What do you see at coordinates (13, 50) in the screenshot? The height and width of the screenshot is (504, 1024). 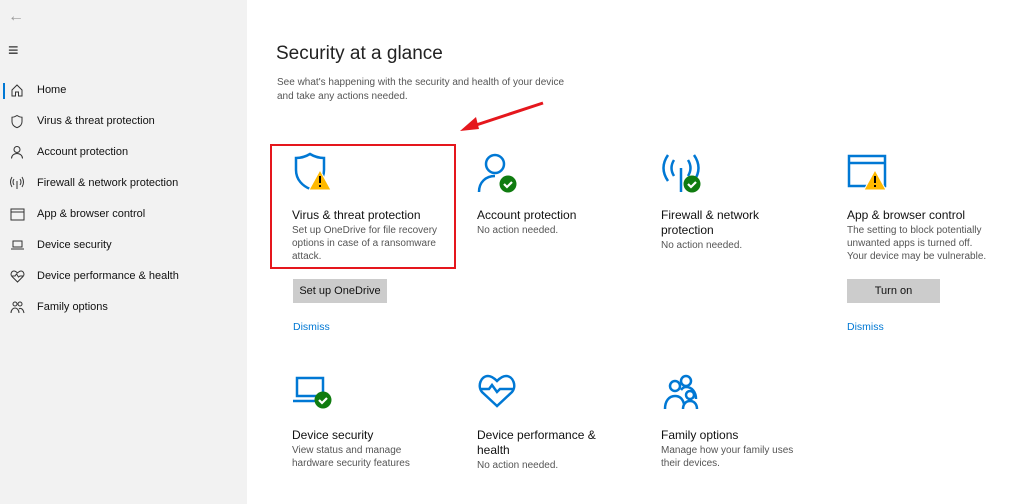 I see `menu-button: ≡` at bounding box center [13, 50].